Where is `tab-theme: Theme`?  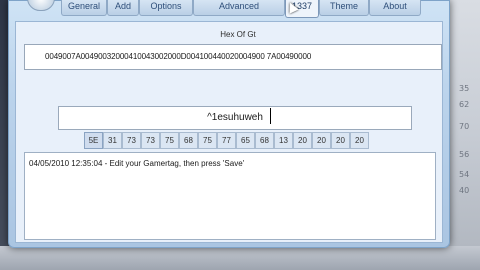
tab-theme: Theme is located at coordinates (344, 8).